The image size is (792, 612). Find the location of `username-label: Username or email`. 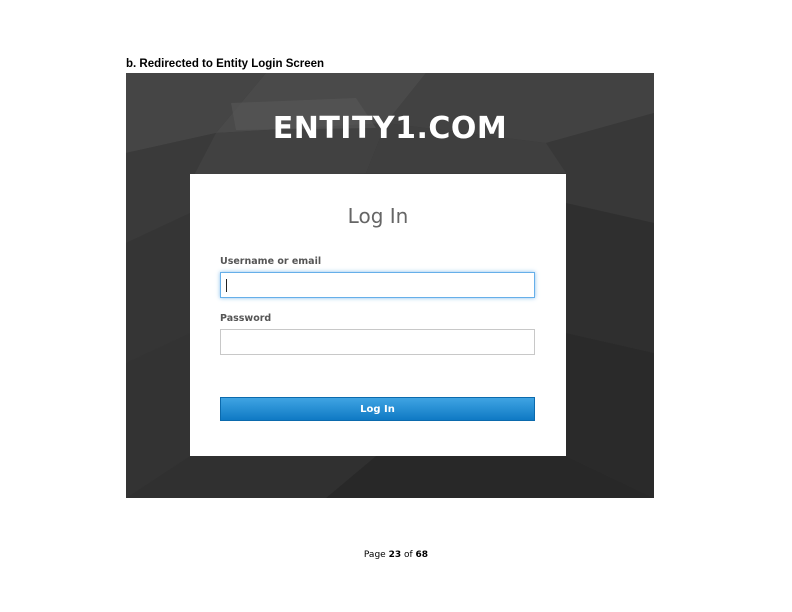

username-label: Username or email is located at coordinates (271, 261).